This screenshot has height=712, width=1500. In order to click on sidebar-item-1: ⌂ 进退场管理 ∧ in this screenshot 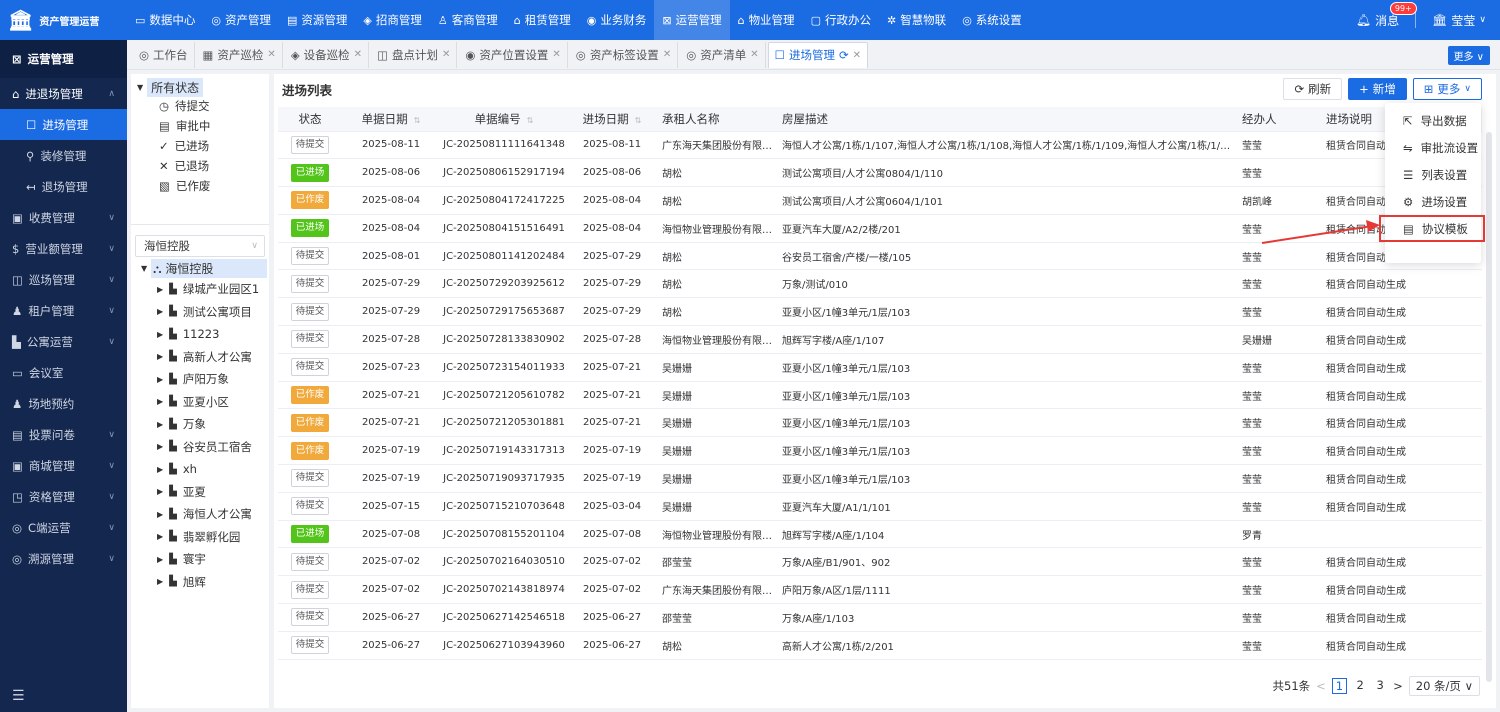, I will do `click(63, 93)`.